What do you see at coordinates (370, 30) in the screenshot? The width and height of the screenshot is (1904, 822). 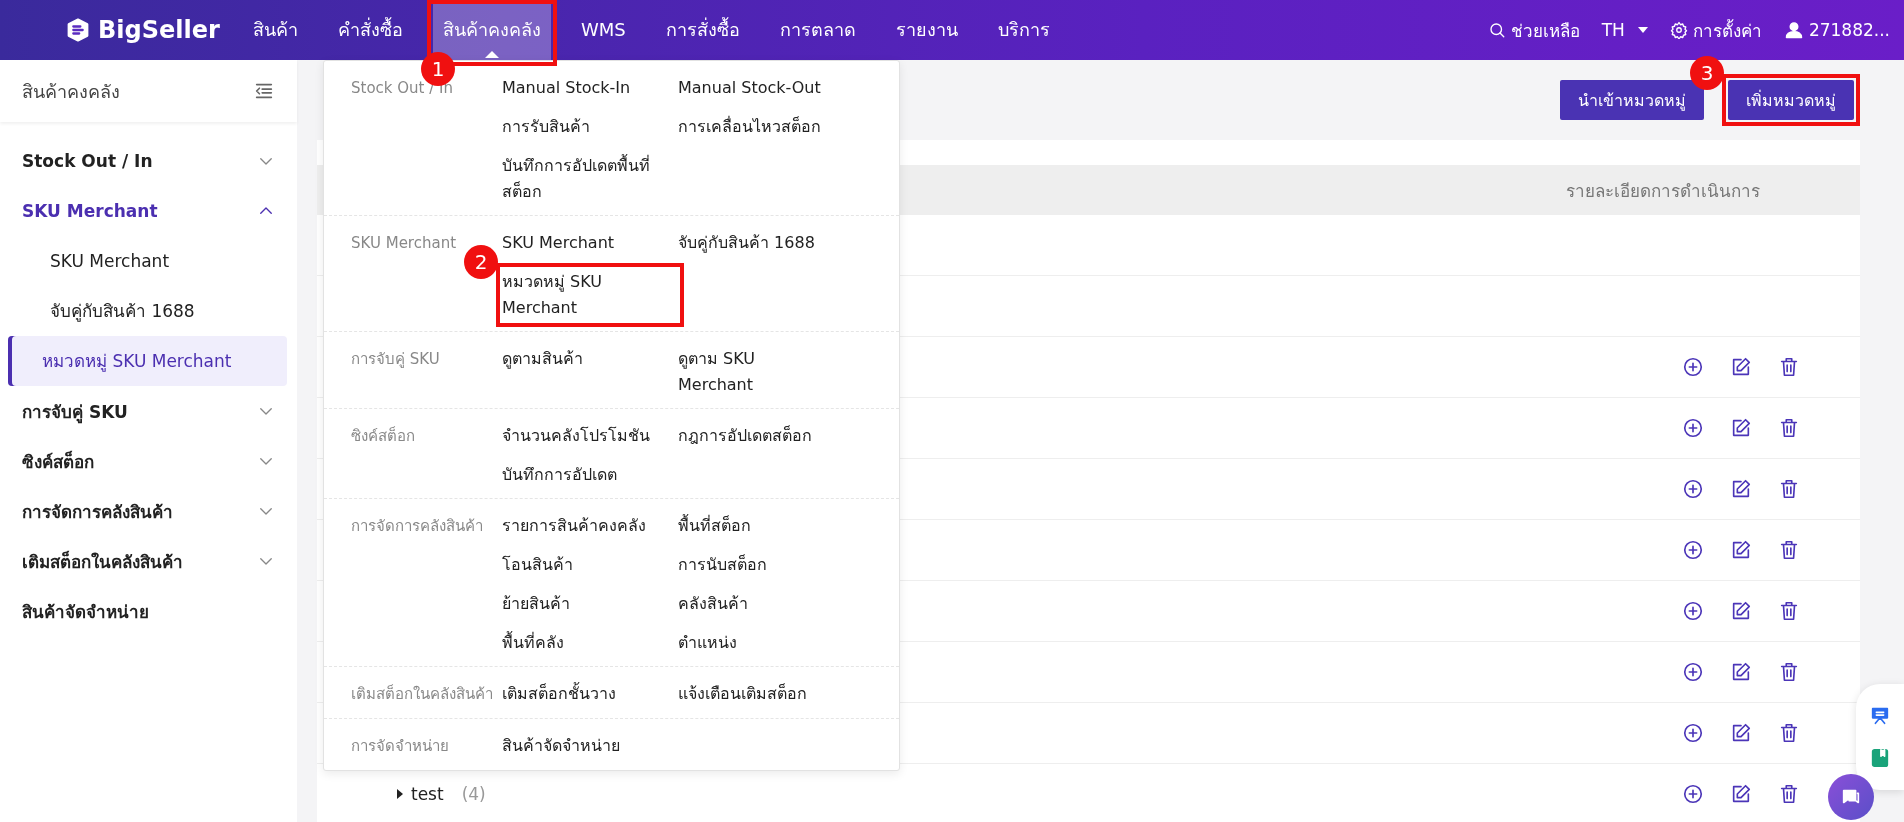 I see `nav-tab: คำสั่งซื้อ` at bounding box center [370, 30].